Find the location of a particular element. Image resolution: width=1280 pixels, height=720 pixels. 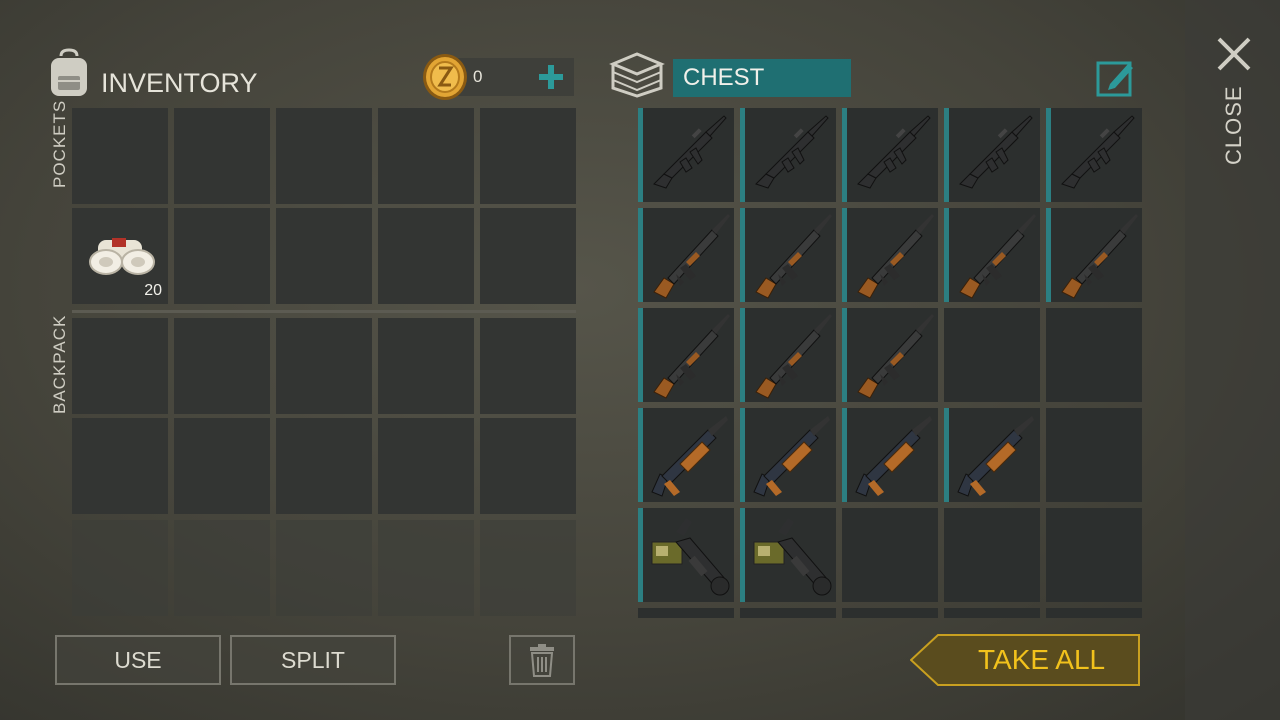

section-divider is located at coordinates (324, 311).